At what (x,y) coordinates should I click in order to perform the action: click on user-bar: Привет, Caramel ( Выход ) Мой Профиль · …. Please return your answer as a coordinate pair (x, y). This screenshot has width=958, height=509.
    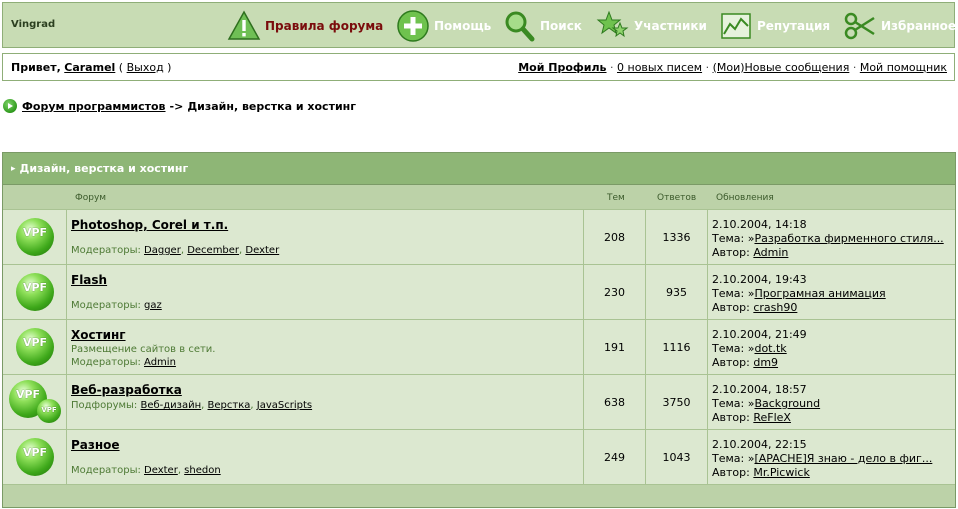
    Looking at the image, I should click on (478, 67).